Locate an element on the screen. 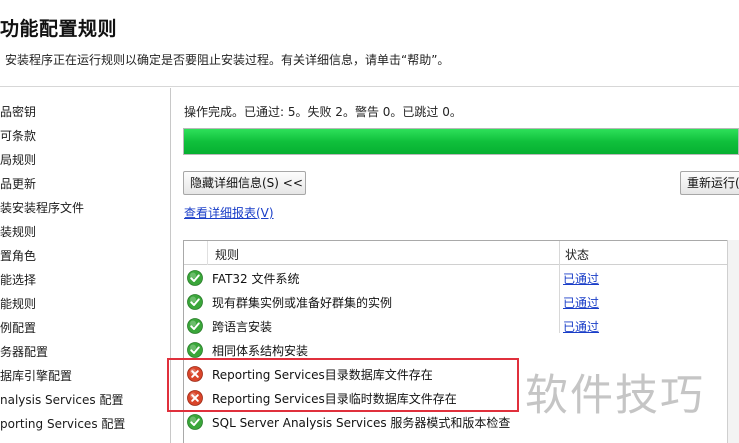  status-summary: 操作完成。已通过: 5。失败 2。警告 0。已跳过 0。 is located at coordinates (323, 112).